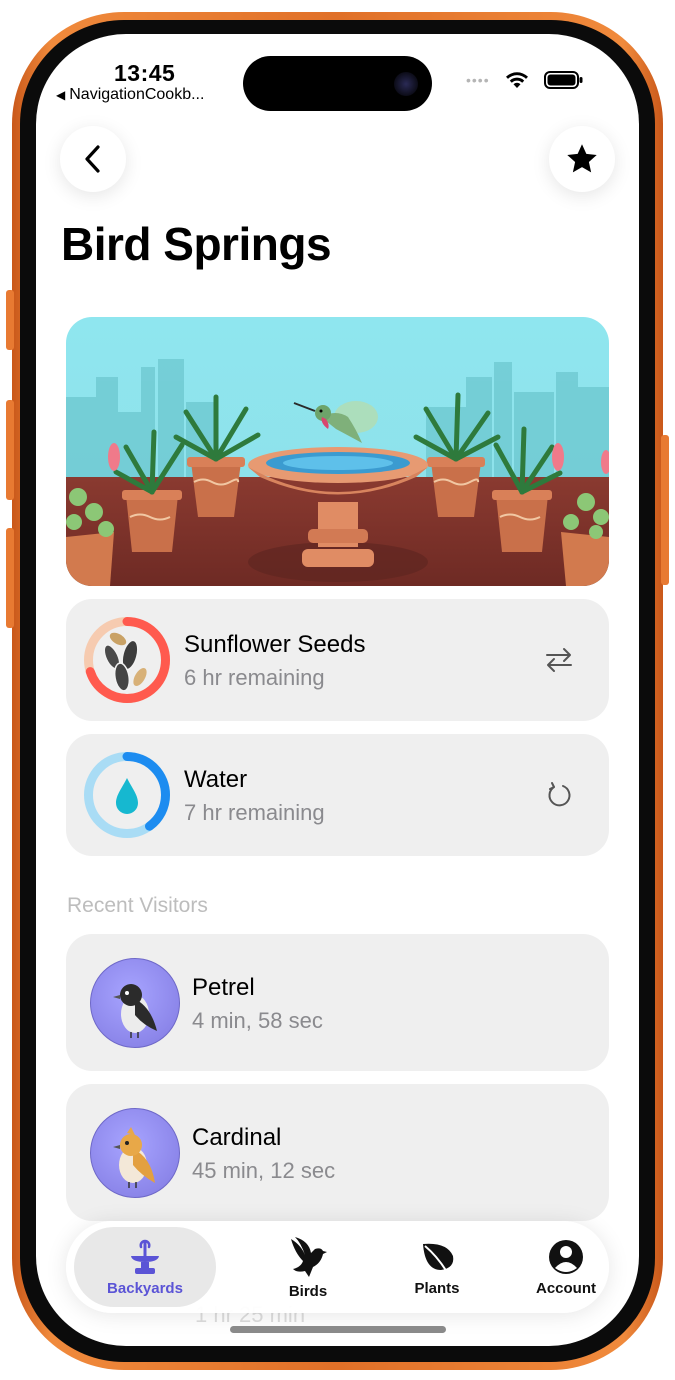  Describe the element at coordinates (216, 779) in the screenshot. I see `supply-name: Water` at that location.